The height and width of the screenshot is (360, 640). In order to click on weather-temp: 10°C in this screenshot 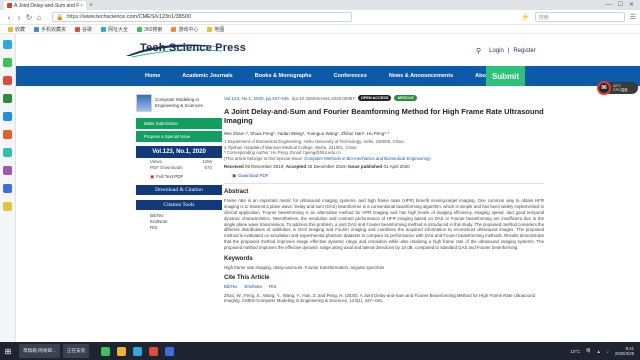, I will do `click(575, 351)`.